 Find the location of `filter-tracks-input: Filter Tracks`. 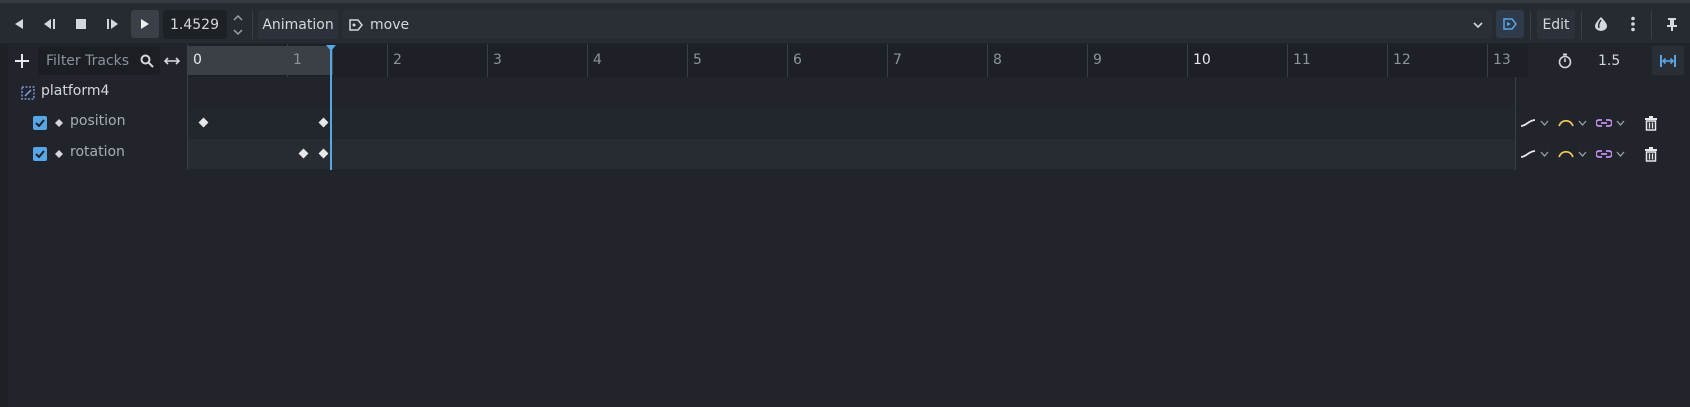

filter-tracks-input: Filter Tracks is located at coordinates (99, 60).